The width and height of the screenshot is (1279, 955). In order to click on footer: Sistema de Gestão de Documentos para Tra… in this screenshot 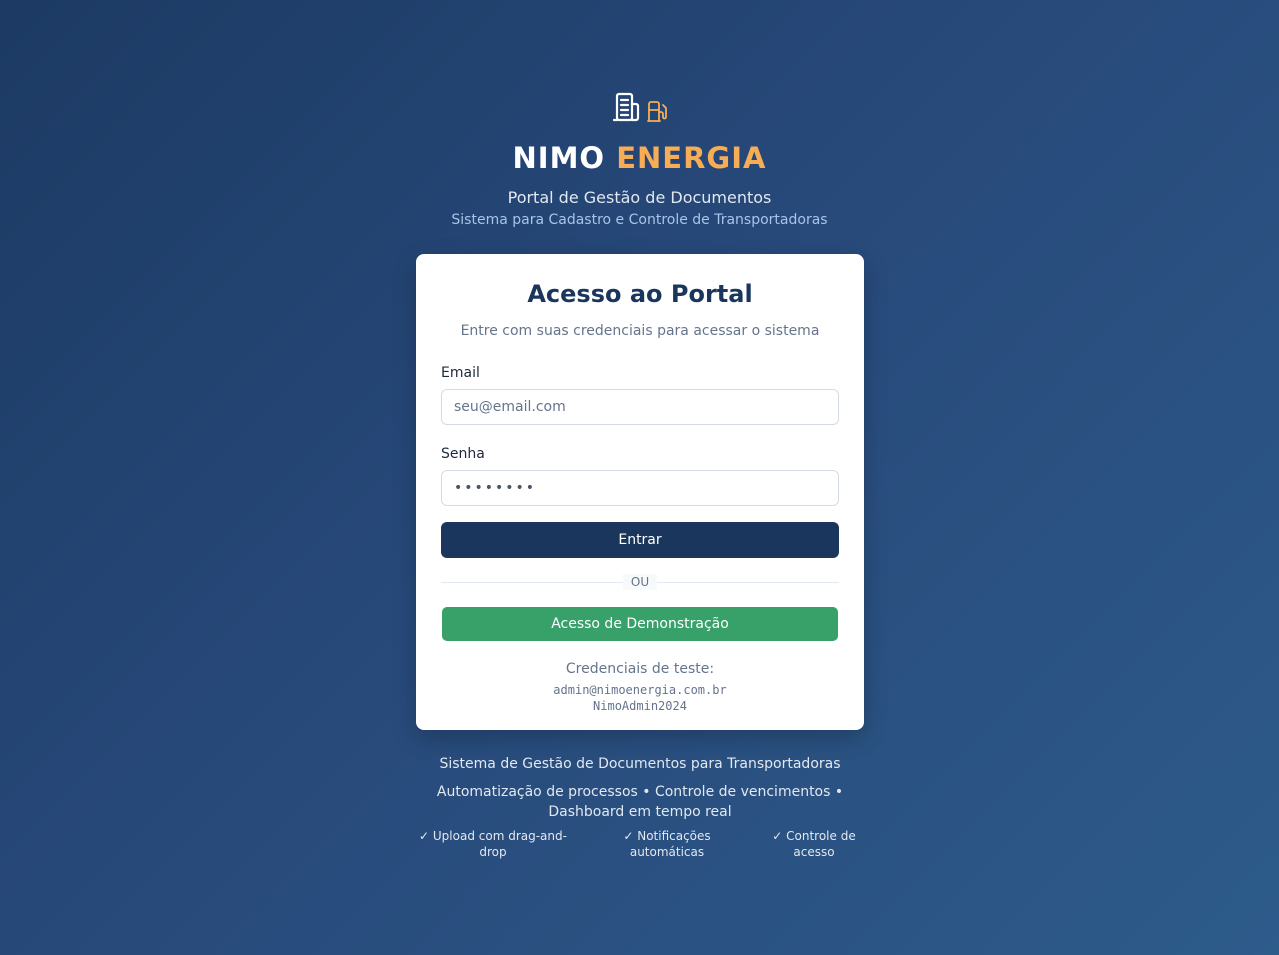, I will do `click(640, 807)`.